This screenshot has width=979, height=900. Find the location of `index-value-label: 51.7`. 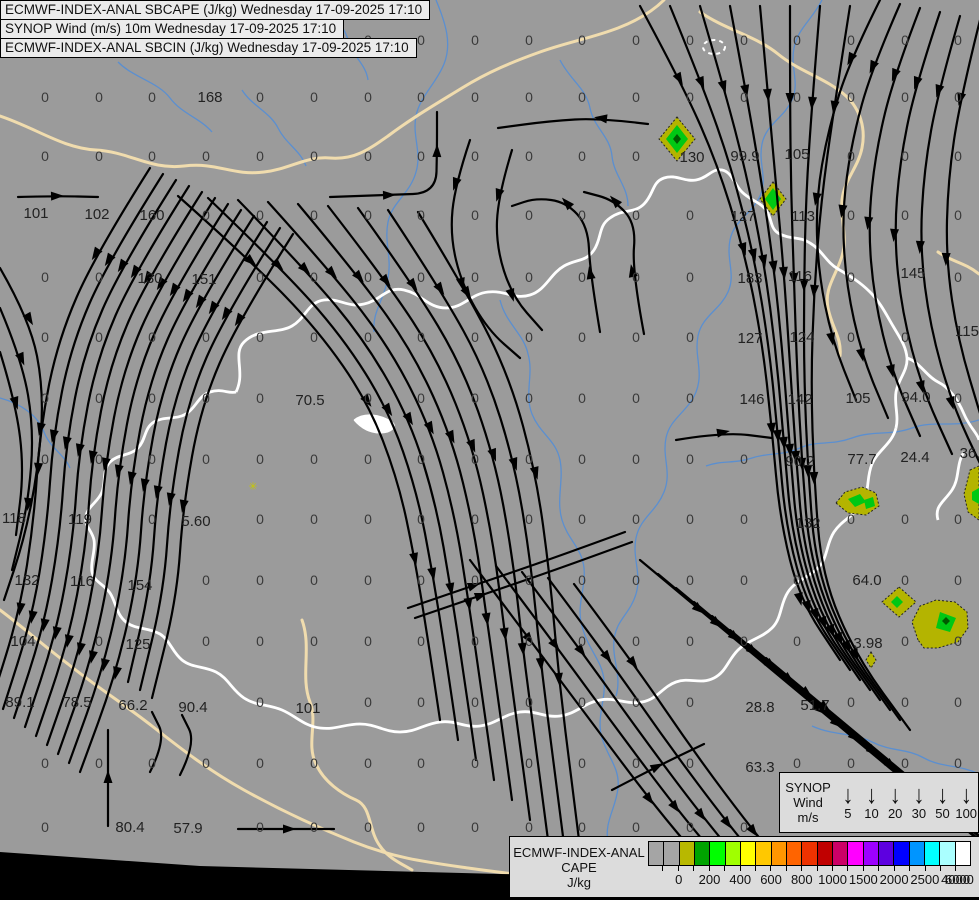

index-value-label: 51.7 is located at coordinates (814, 705).